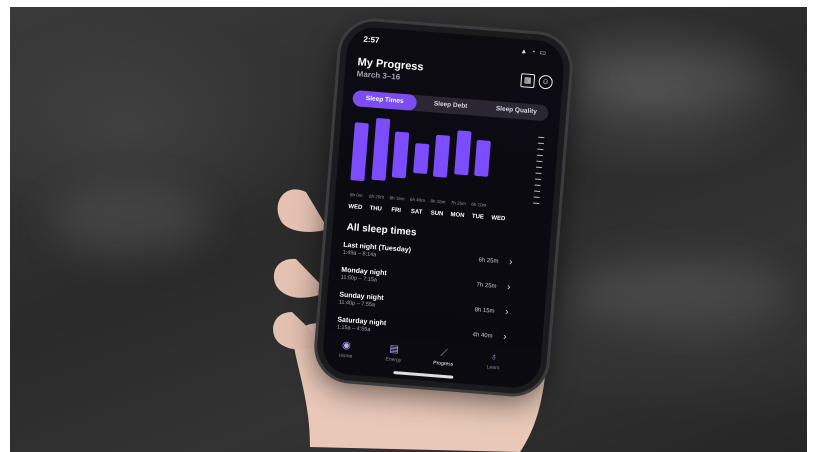  What do you see at coordinates (376, 209) in the screenshot?
I see `day-label: THU` at bounding box center [376, 209].